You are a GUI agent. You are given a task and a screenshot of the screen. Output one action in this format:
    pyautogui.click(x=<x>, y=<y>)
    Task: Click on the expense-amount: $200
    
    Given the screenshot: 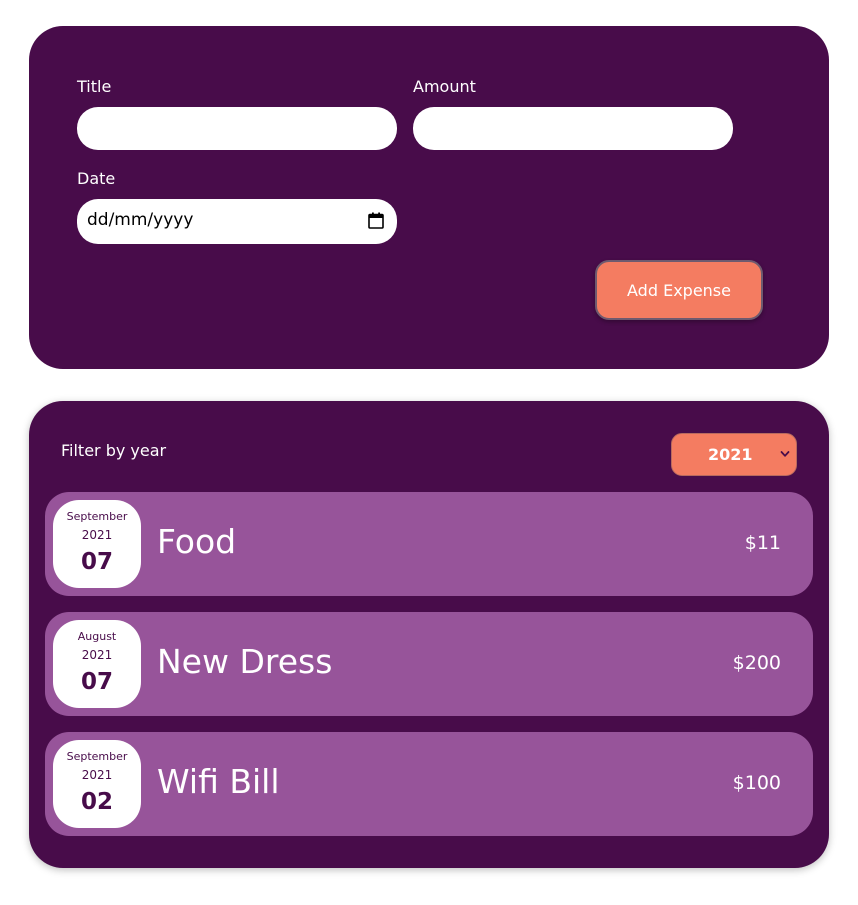 What is the action you would take?
    pyautogui.click(x=756, y=663)
    